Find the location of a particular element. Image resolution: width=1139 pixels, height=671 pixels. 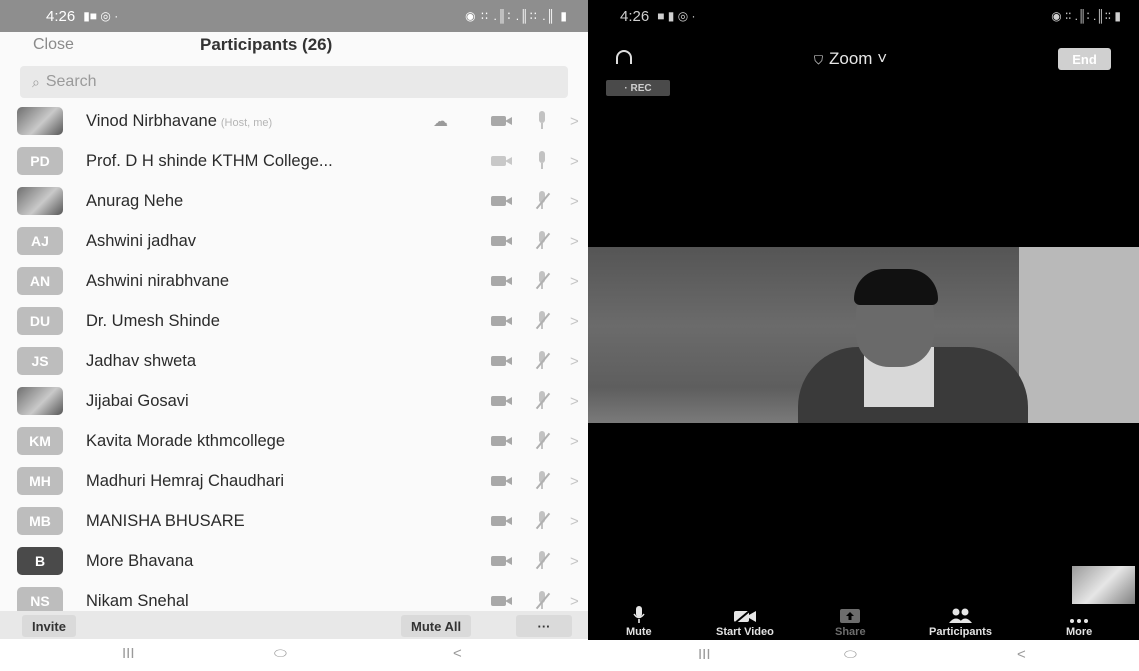

meeting-title: ⛉ Zoom ˅ is located at coordinates (850, 59).